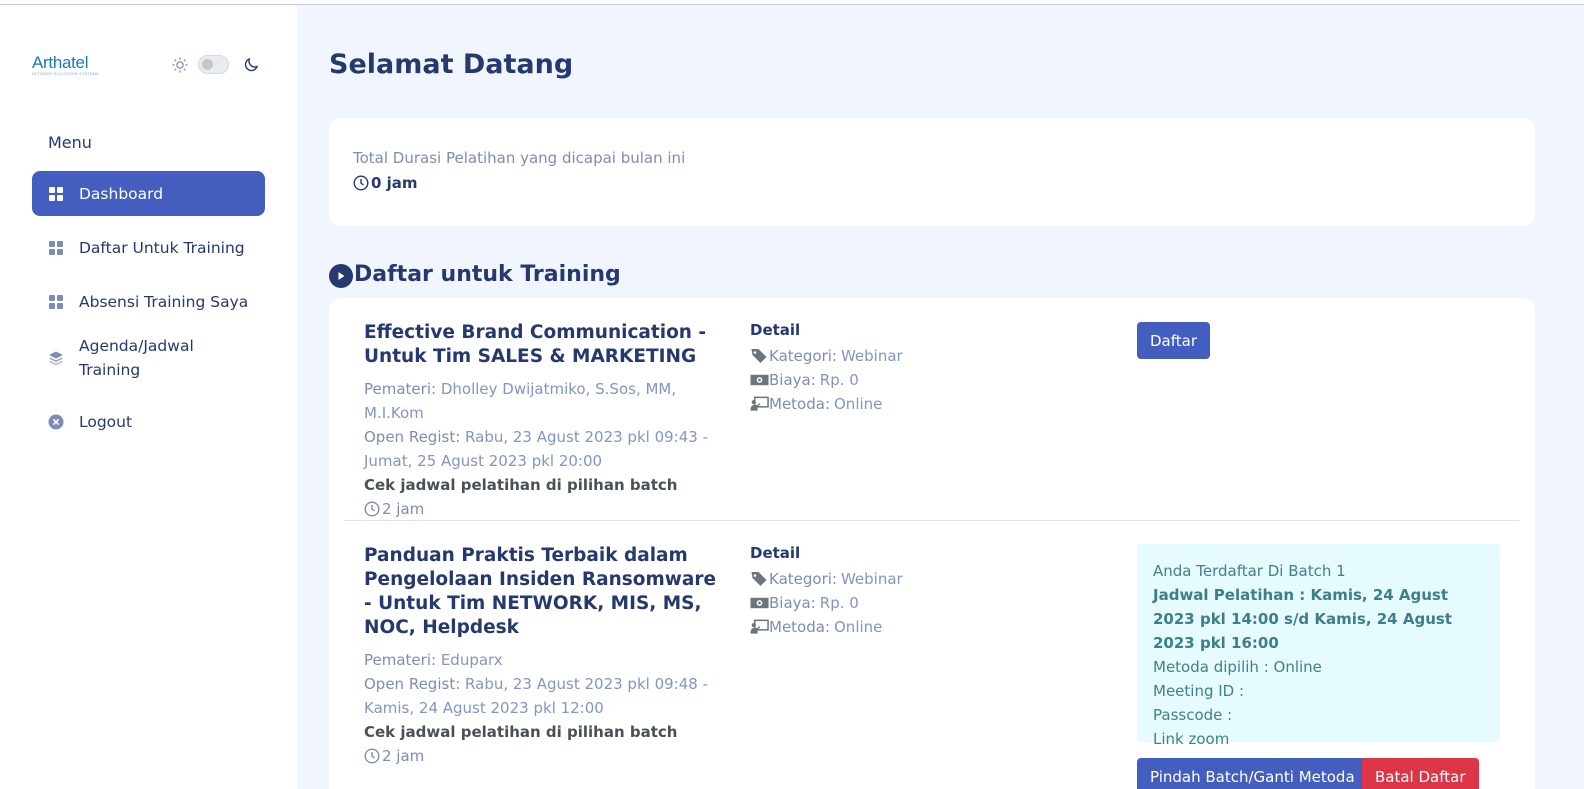  What do you see at coordinates (1237, 667) in the screenshot?
I see `registration-method: Metoda dipilih : Online` at bounding box center [1237, 667].